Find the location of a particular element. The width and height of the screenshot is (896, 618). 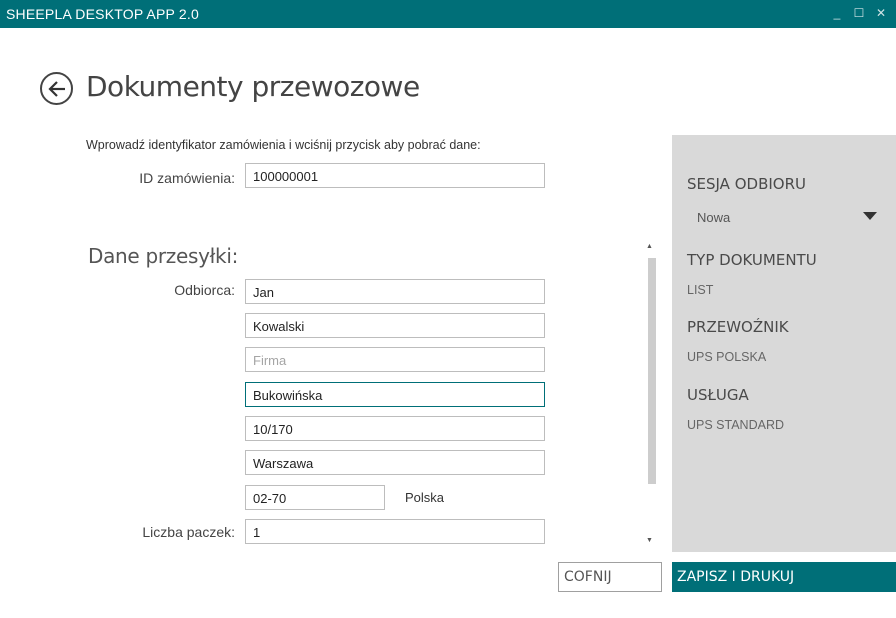

page-title: Dokumenty przewozowe is located at coordinates (253, 86).